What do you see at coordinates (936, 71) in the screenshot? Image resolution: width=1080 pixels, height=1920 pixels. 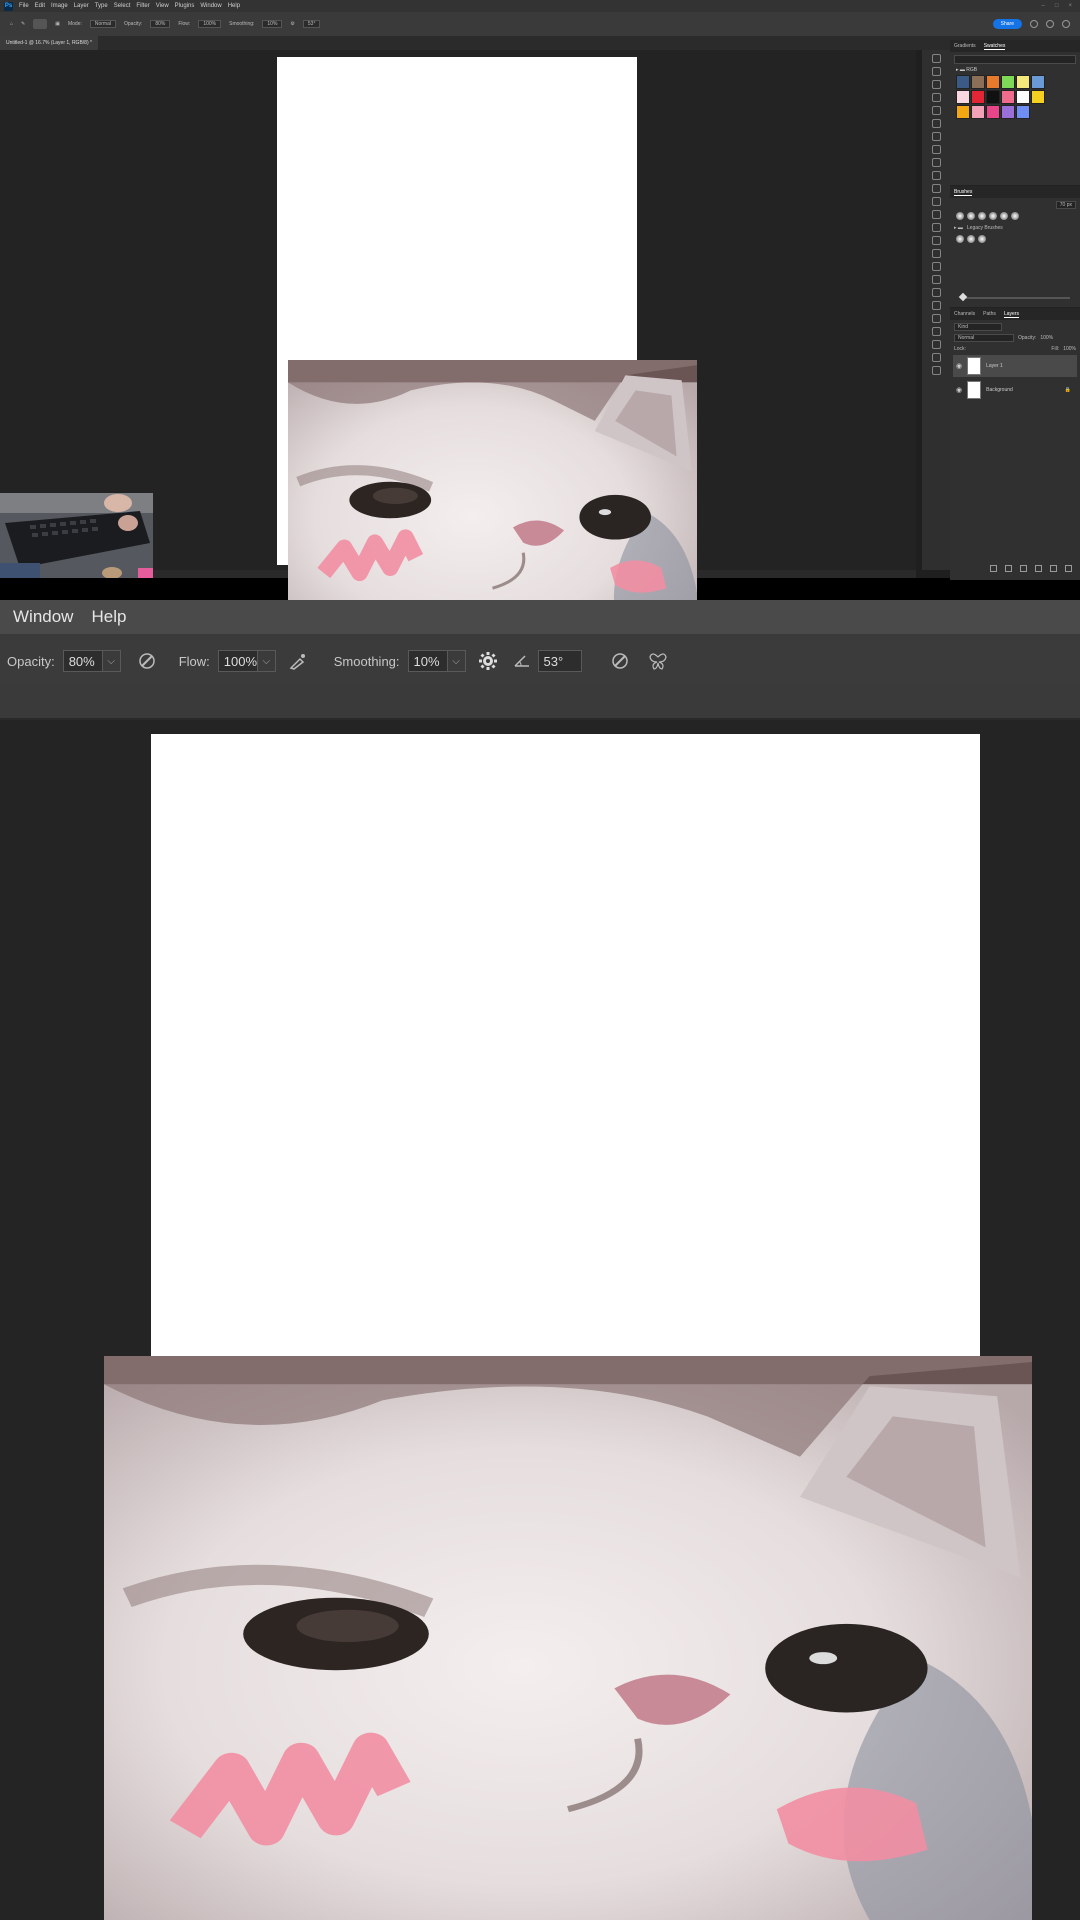 I see `marquee-tool-icon` at bounding box center [936, 71].